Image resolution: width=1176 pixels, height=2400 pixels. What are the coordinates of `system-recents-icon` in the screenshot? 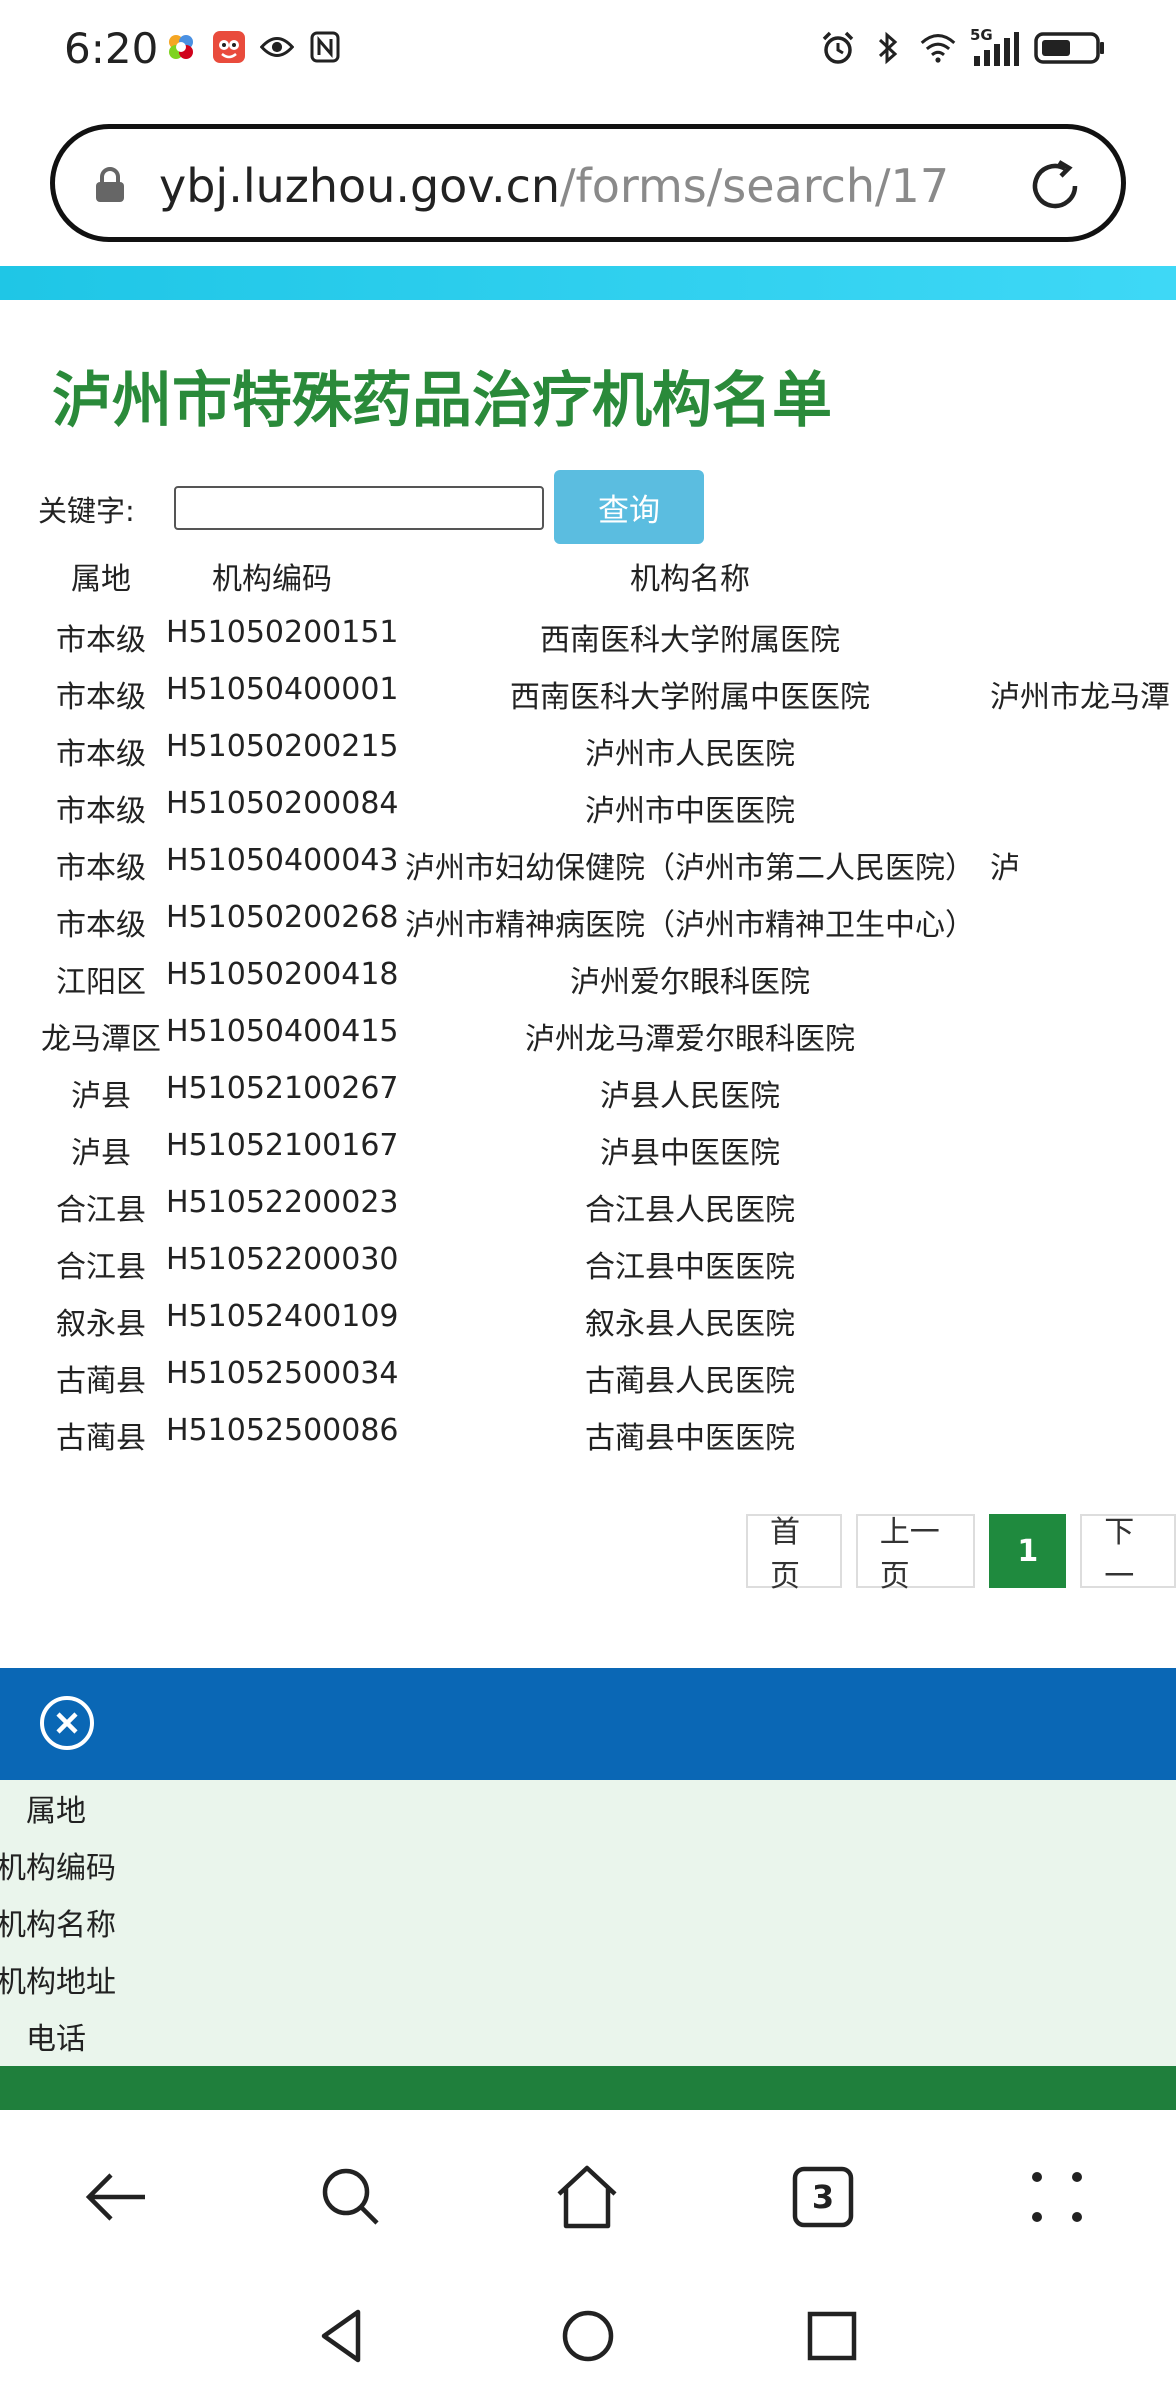 It's located at (832, 2336).